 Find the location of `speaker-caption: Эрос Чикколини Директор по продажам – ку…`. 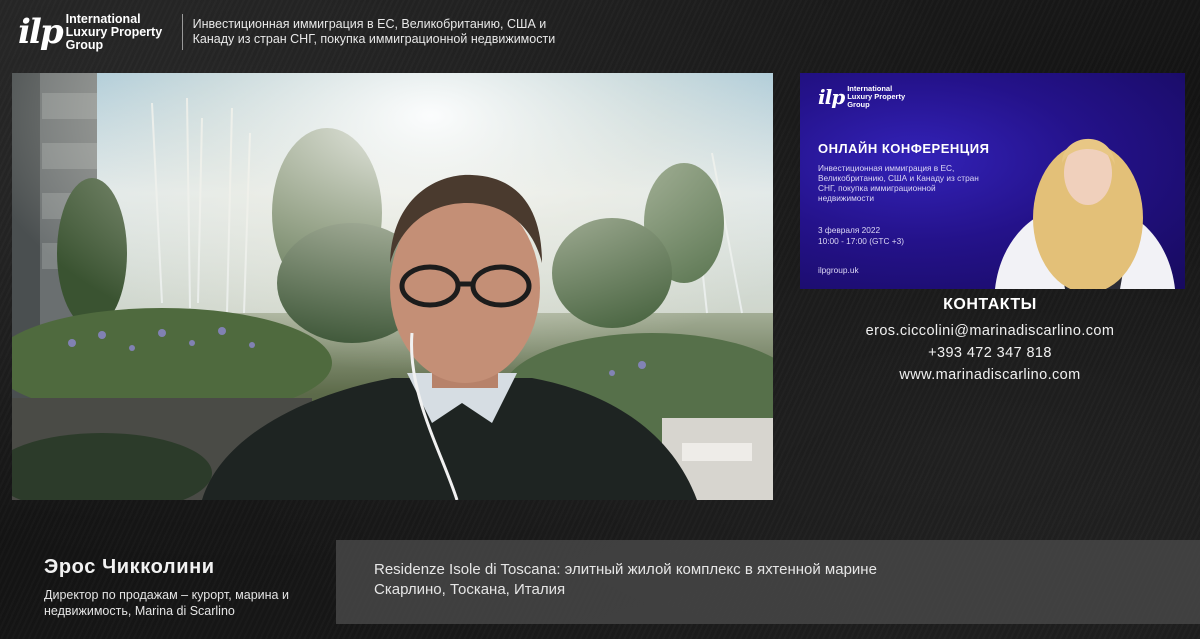

speaker-caption: Эрос Чикколини Директор по продажам – ку… is located at coordinates (189, 587).